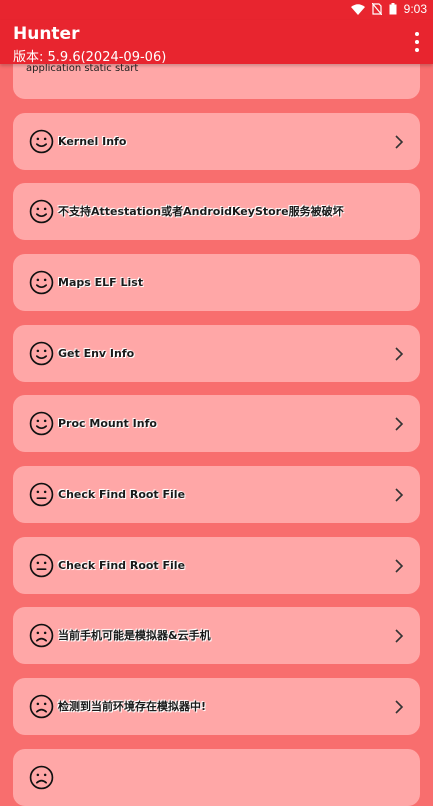  What do you see at coordinates (201, 211) in the screenshot?
I see `list-item-label: 不支持Attestation或者AndroidKeyStore服务被破坏` at bounding box center [201, 211].